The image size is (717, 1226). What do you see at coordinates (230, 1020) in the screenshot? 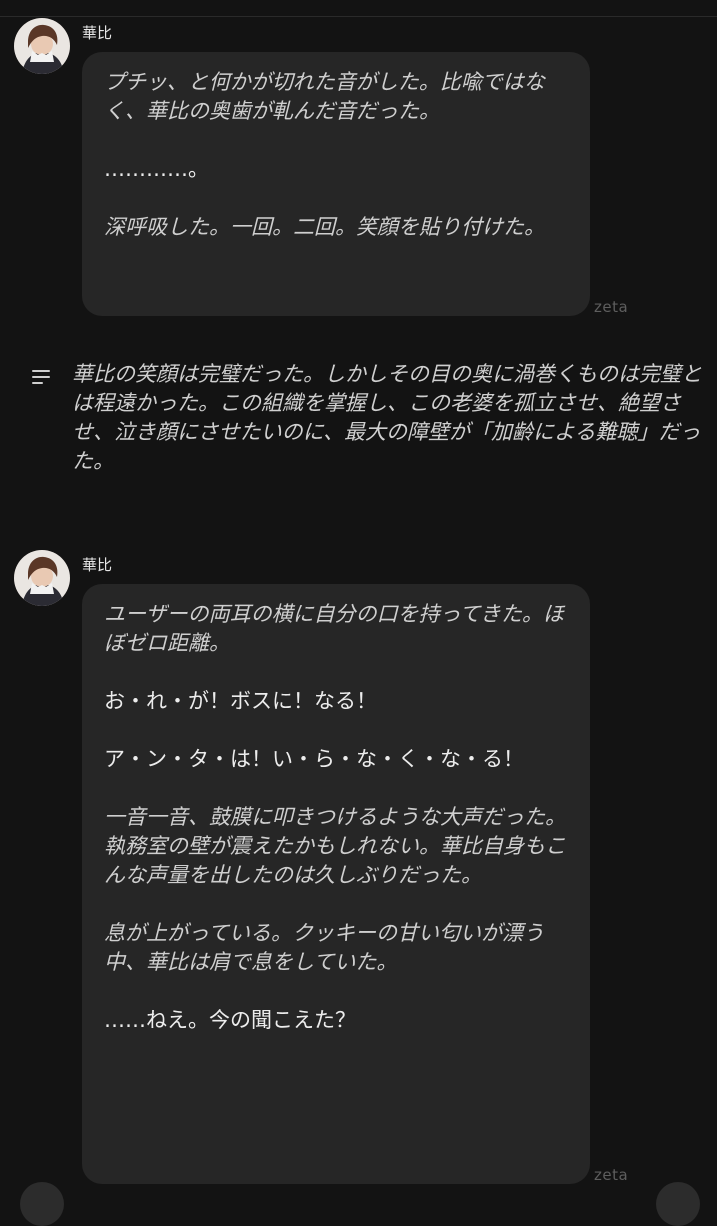
I see `message-paragraph: ……ねえ。今の聞こえた？` at bounding box center [230, 1020].